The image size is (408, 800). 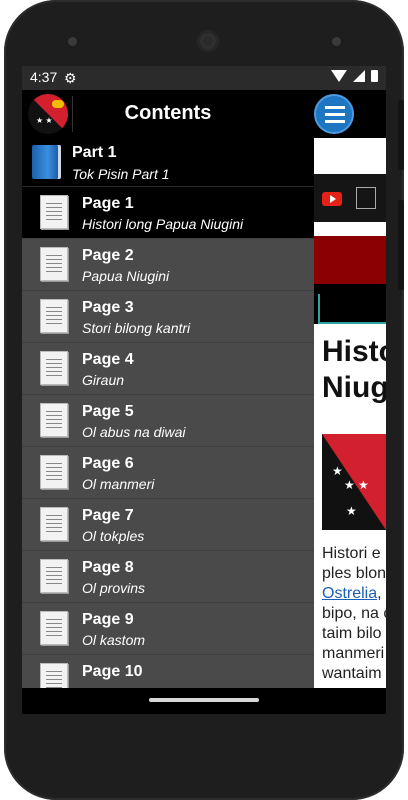 I want to click on text-line: wantaim, so click(x=352, y=673).